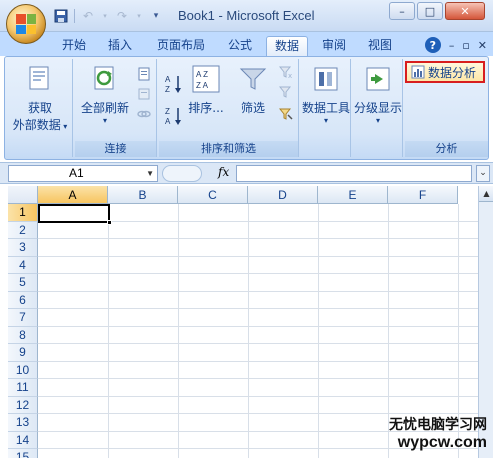 The width and height of the screenshot is (493, 458). Describe the element at coordinates (26, 24) in the screenshot. I see `office-button` at that location.